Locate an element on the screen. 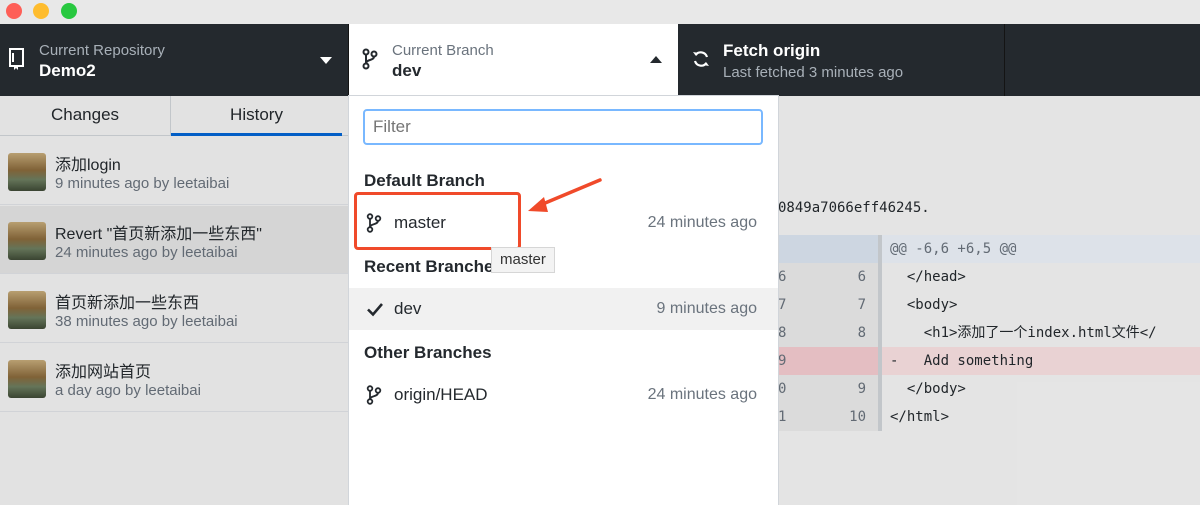  branch-name: origin/HEAD is located at coordinates (441, 394).